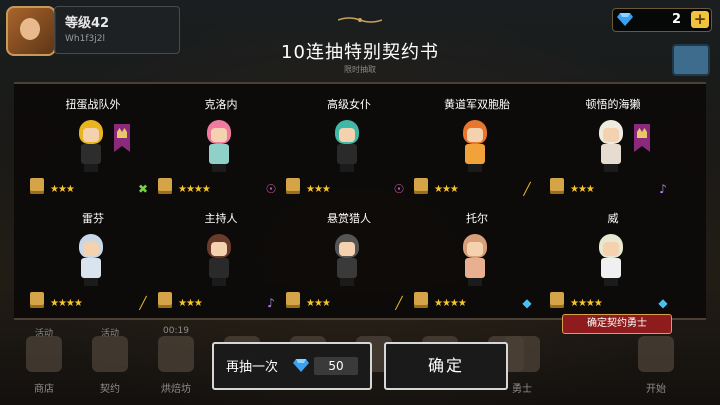  What do you see at coordinates (360, 52) in the screenshot?
I see `dialog-title: 10连抽特别契约书` at bounding box center [360, 52].